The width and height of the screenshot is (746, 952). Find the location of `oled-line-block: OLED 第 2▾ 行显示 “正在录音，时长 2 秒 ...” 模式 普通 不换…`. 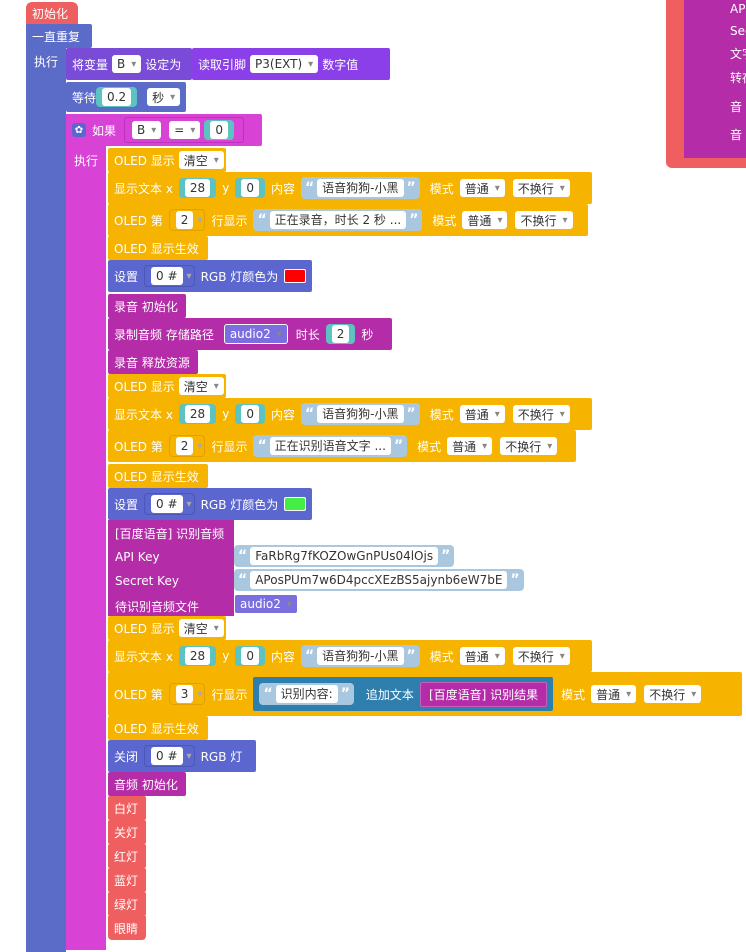

oled-line-block: OLED 第 2▾ 行显示 “正在录音，时长 2 秒 ...” 模式 普通 不换… is located at coordinates (348, 220).